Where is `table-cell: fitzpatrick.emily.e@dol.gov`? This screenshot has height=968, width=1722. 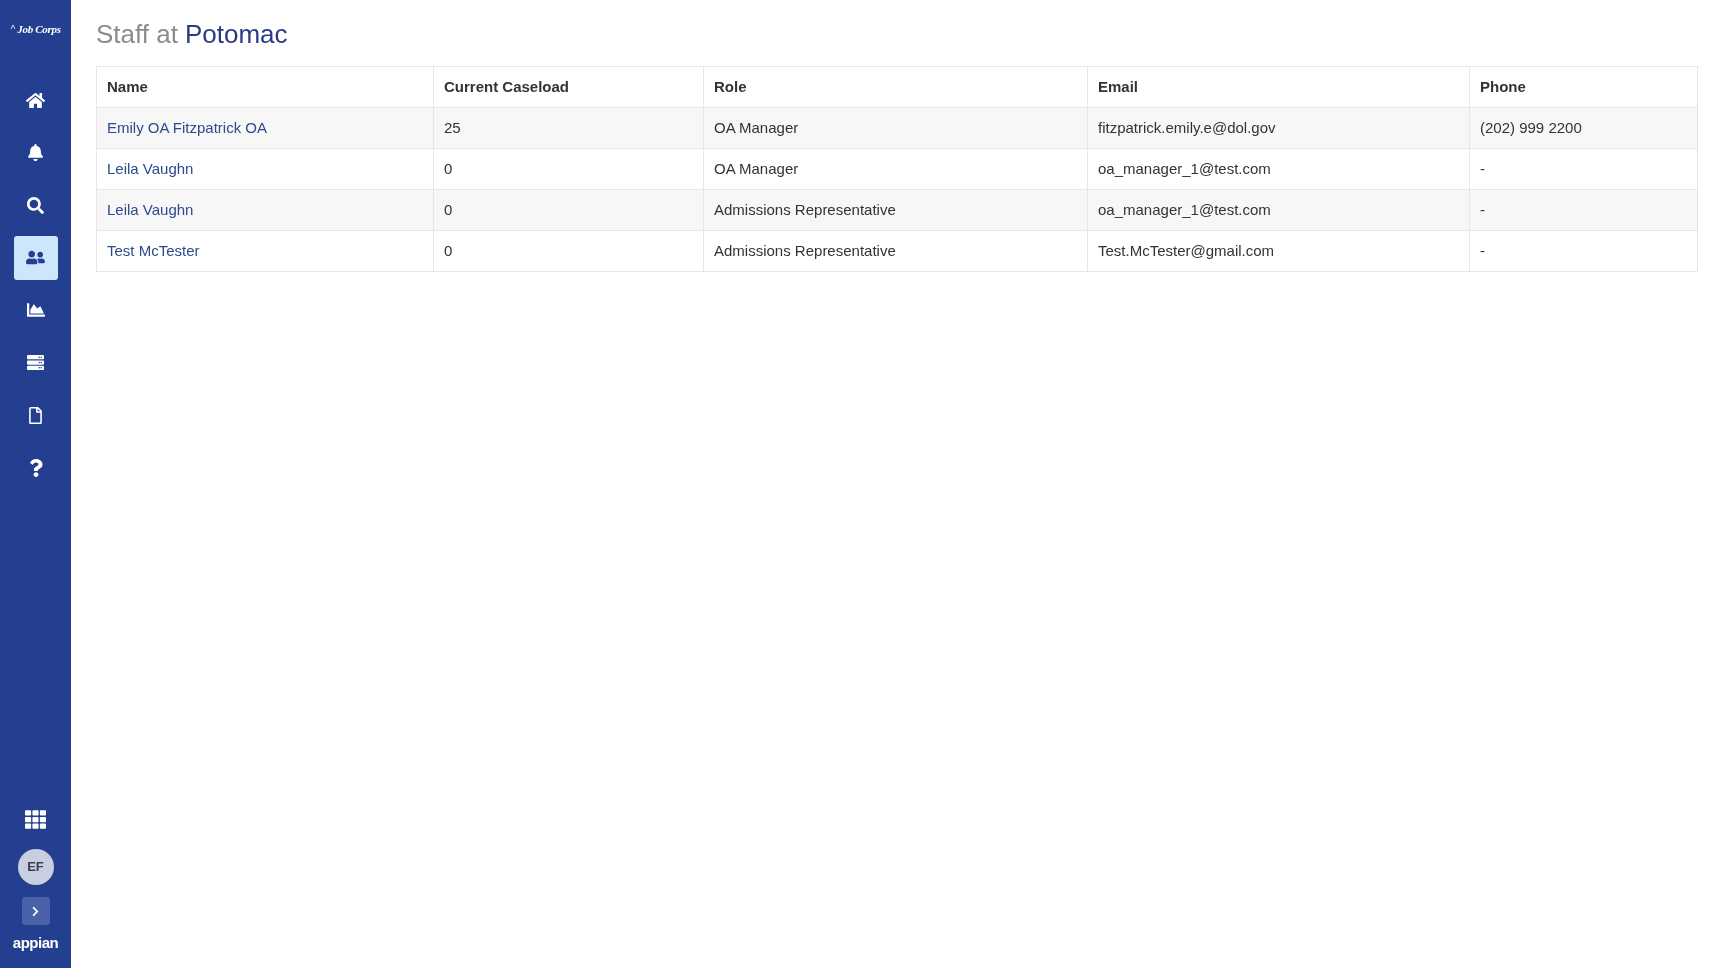 table-cell: fitzpatrick.emily.e@dol.gov is located at coordinates (1278, 128).